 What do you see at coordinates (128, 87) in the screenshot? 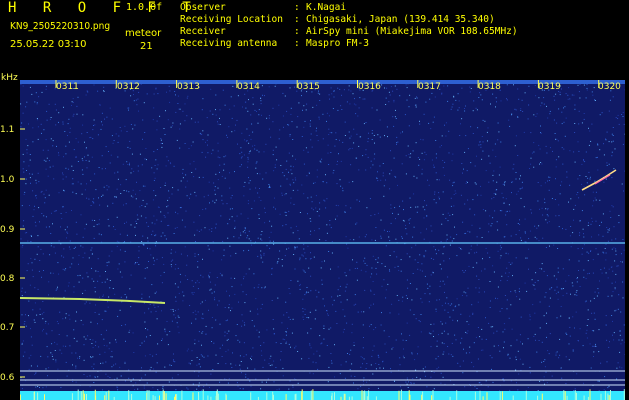
I see `x-time-label: 0312` at bounding box center [128, 87].